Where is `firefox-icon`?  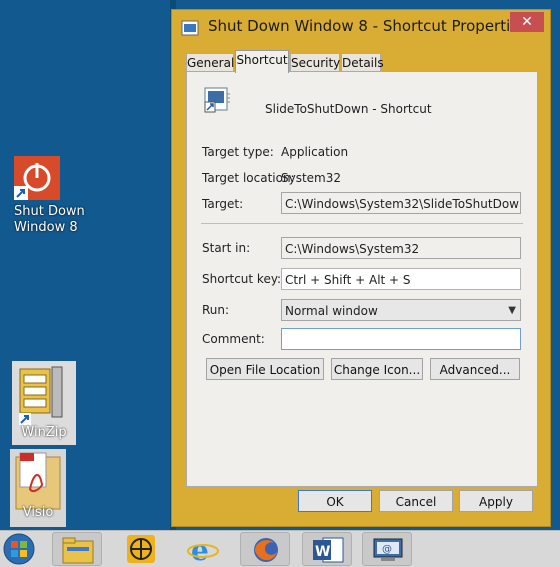
firefox-icon is located at coordinates (266, 550).